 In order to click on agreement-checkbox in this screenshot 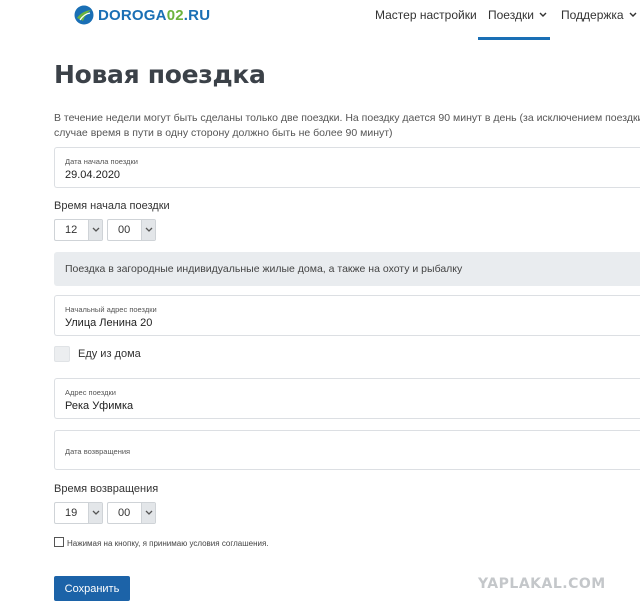, I will do `click(59, 542)`.